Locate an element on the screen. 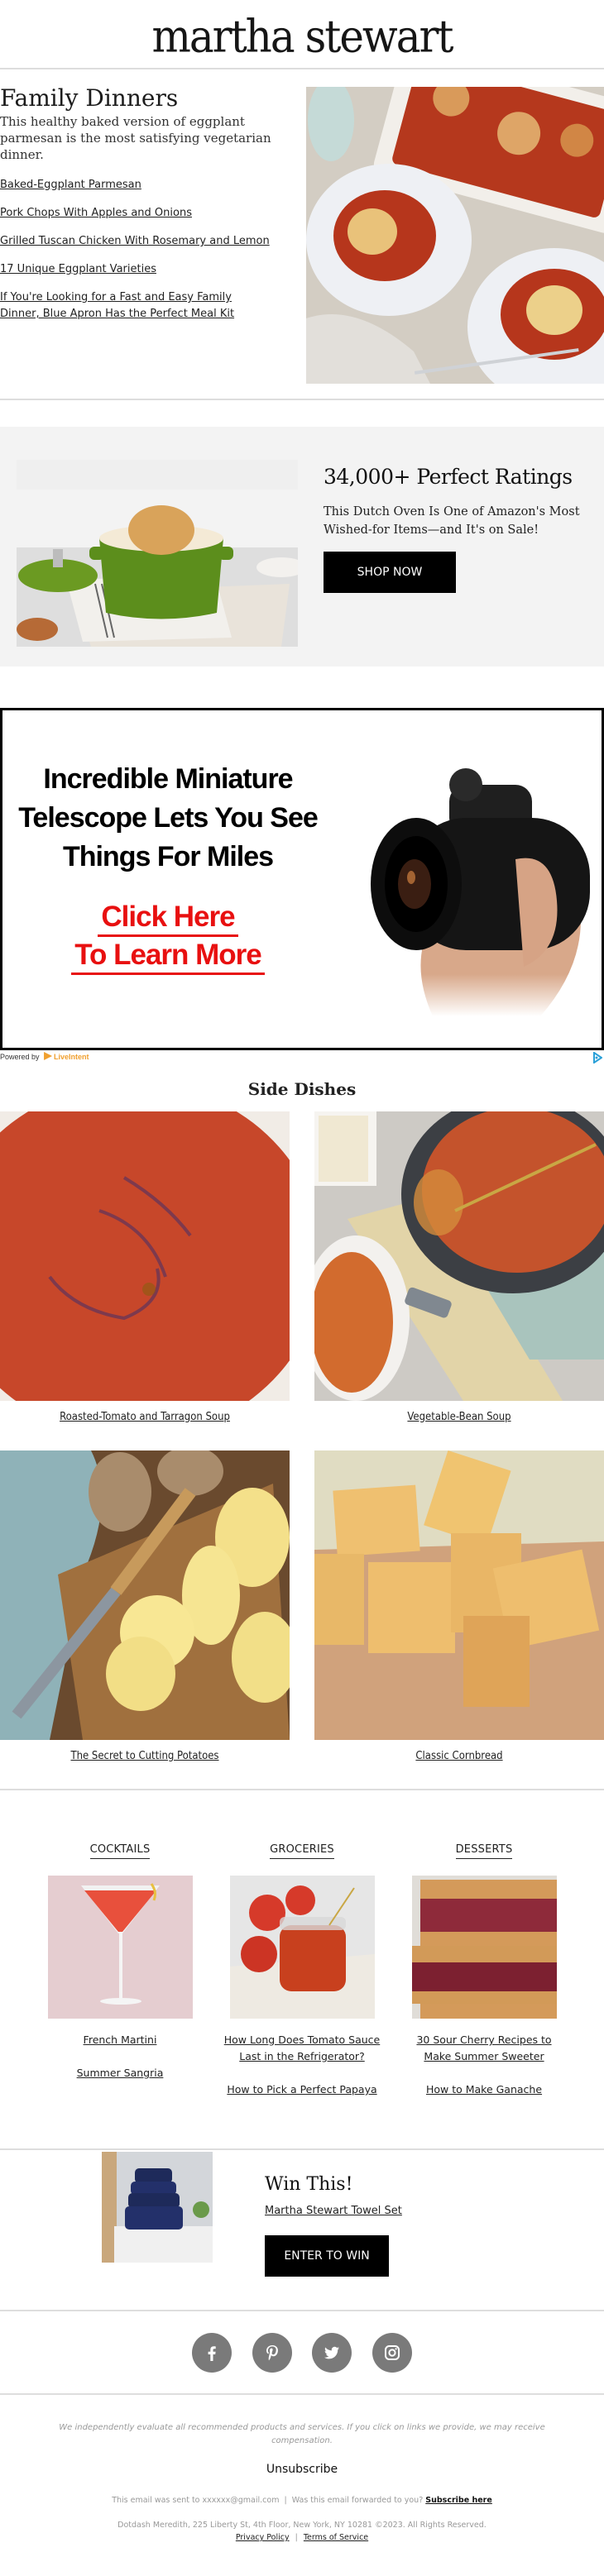  hero-illustration is located at coordinates (455, 235).